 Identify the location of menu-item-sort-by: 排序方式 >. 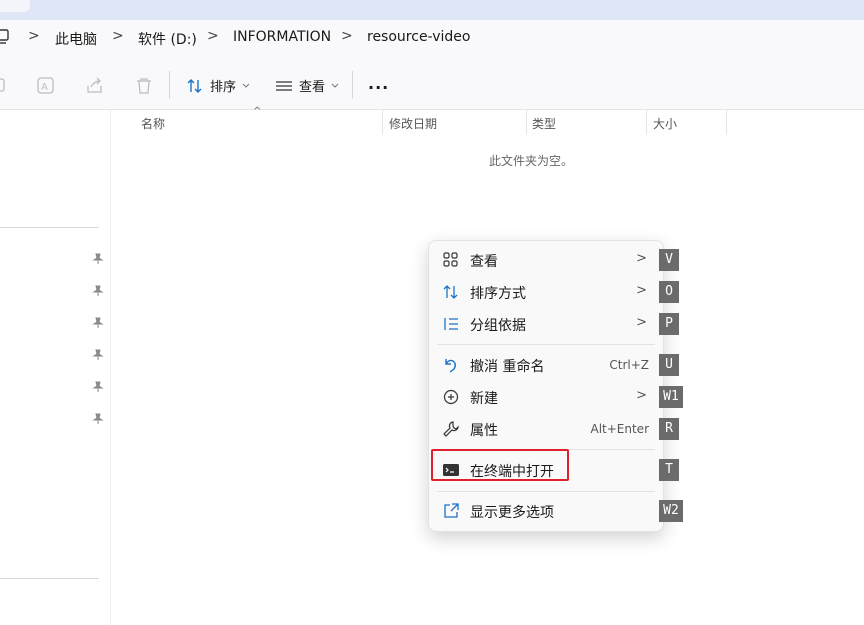
(546, 292).